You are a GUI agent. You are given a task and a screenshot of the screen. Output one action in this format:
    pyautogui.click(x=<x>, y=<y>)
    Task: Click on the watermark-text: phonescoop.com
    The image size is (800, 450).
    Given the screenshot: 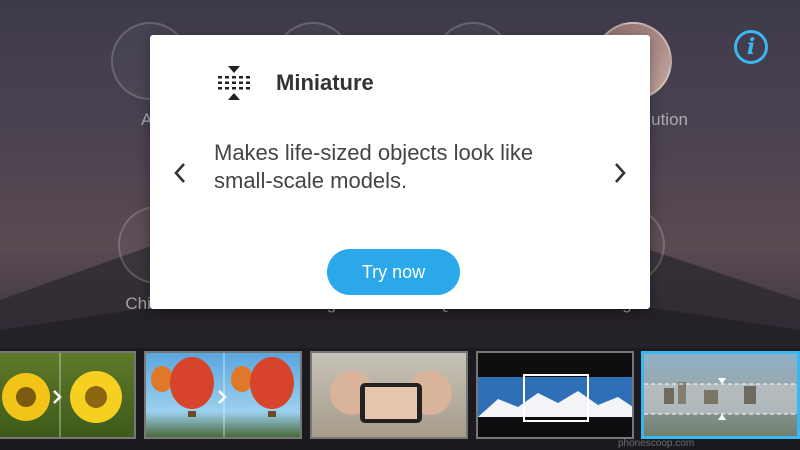 What is the action you would take?
    pyautogui.click(x=656, y=443)
    